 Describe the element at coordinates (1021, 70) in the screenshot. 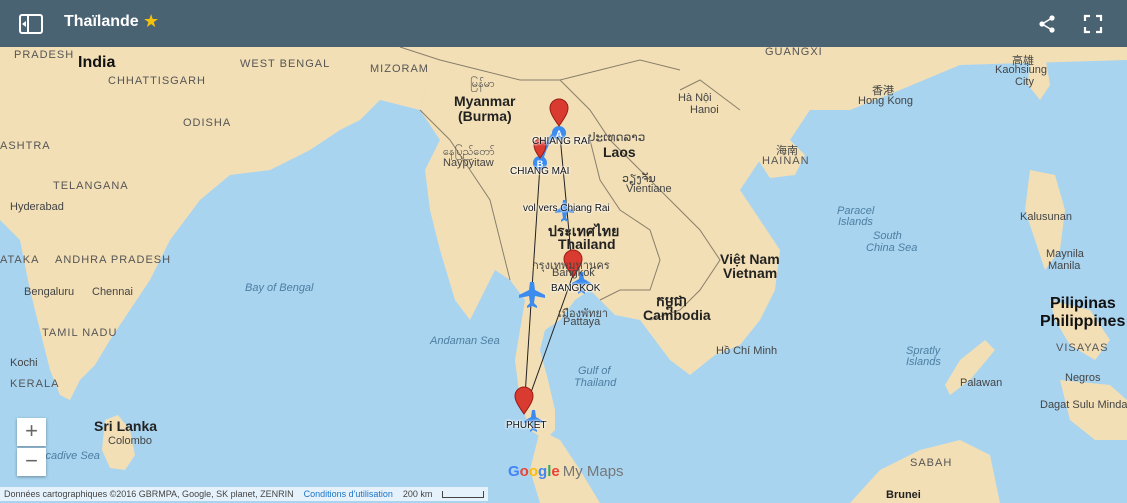

I see `label-kaohsiung: Kaohsiung` at that location.